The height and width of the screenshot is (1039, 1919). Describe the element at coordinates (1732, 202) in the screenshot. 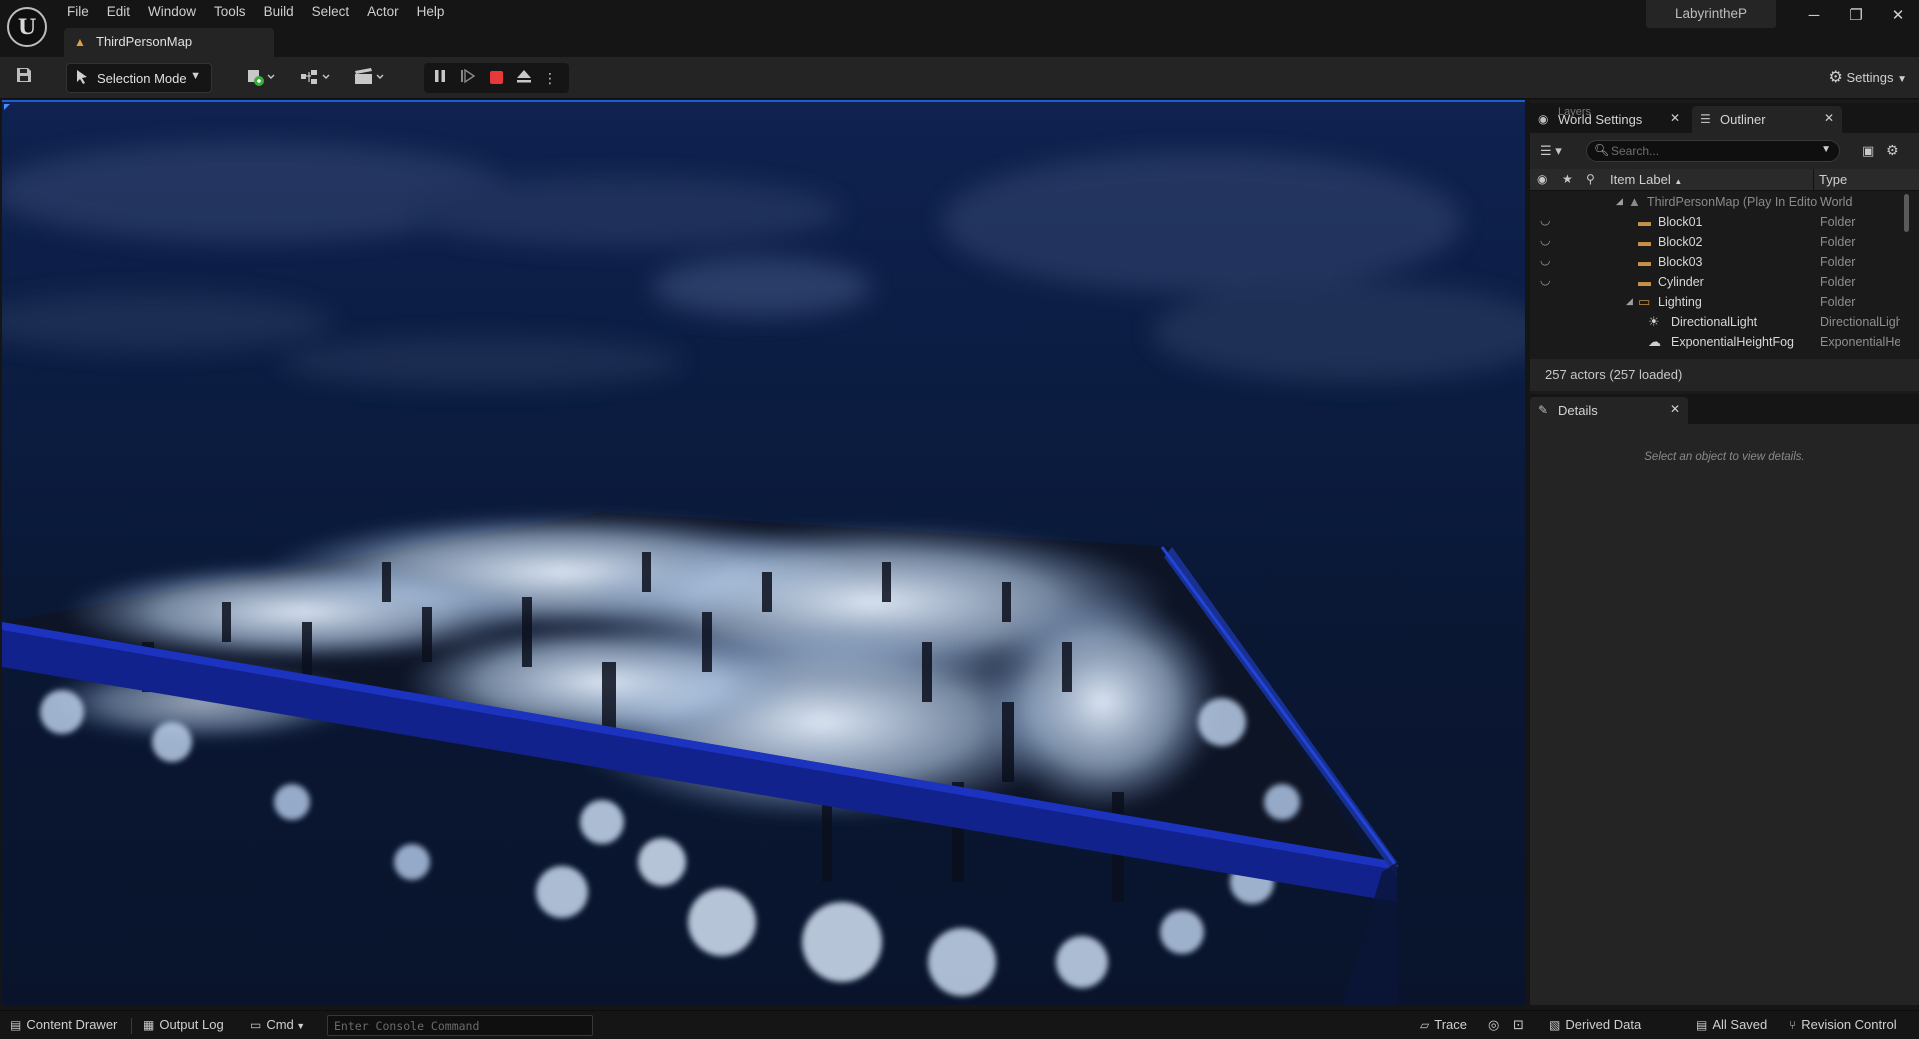

I see `tree-row-label: ThirdPersonMap (Play In Editor)` at that location.